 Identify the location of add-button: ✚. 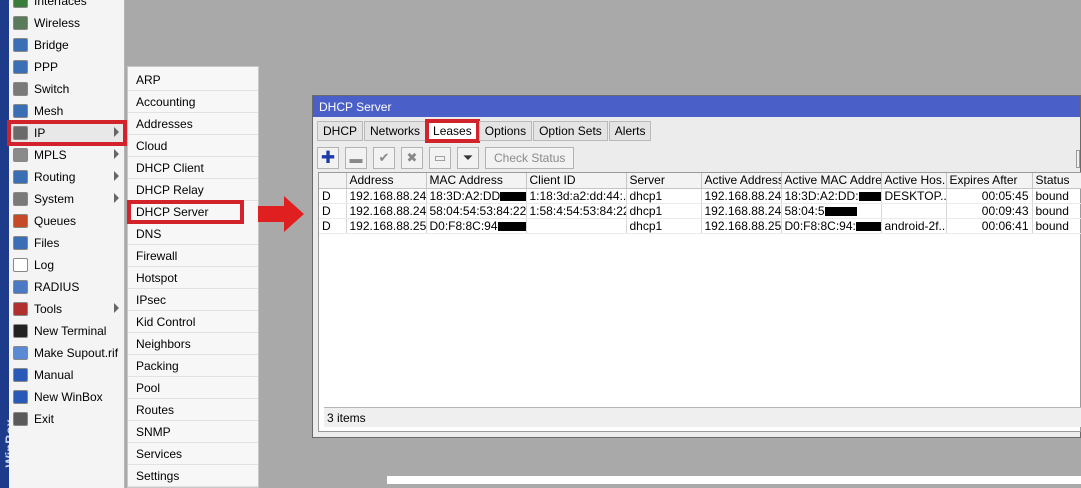
(328, 158).